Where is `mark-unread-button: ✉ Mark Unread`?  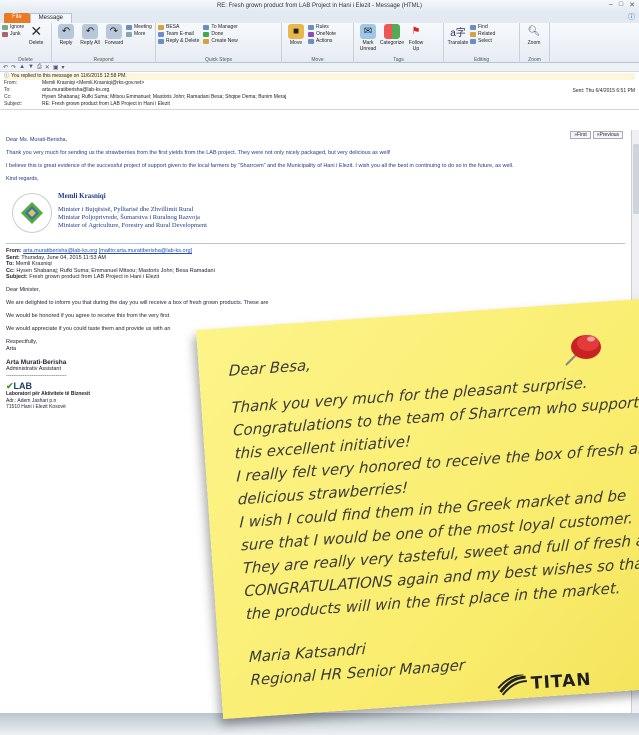
mark-unread-button: ✉ Mark Unread is located at coordinates (368, 38).